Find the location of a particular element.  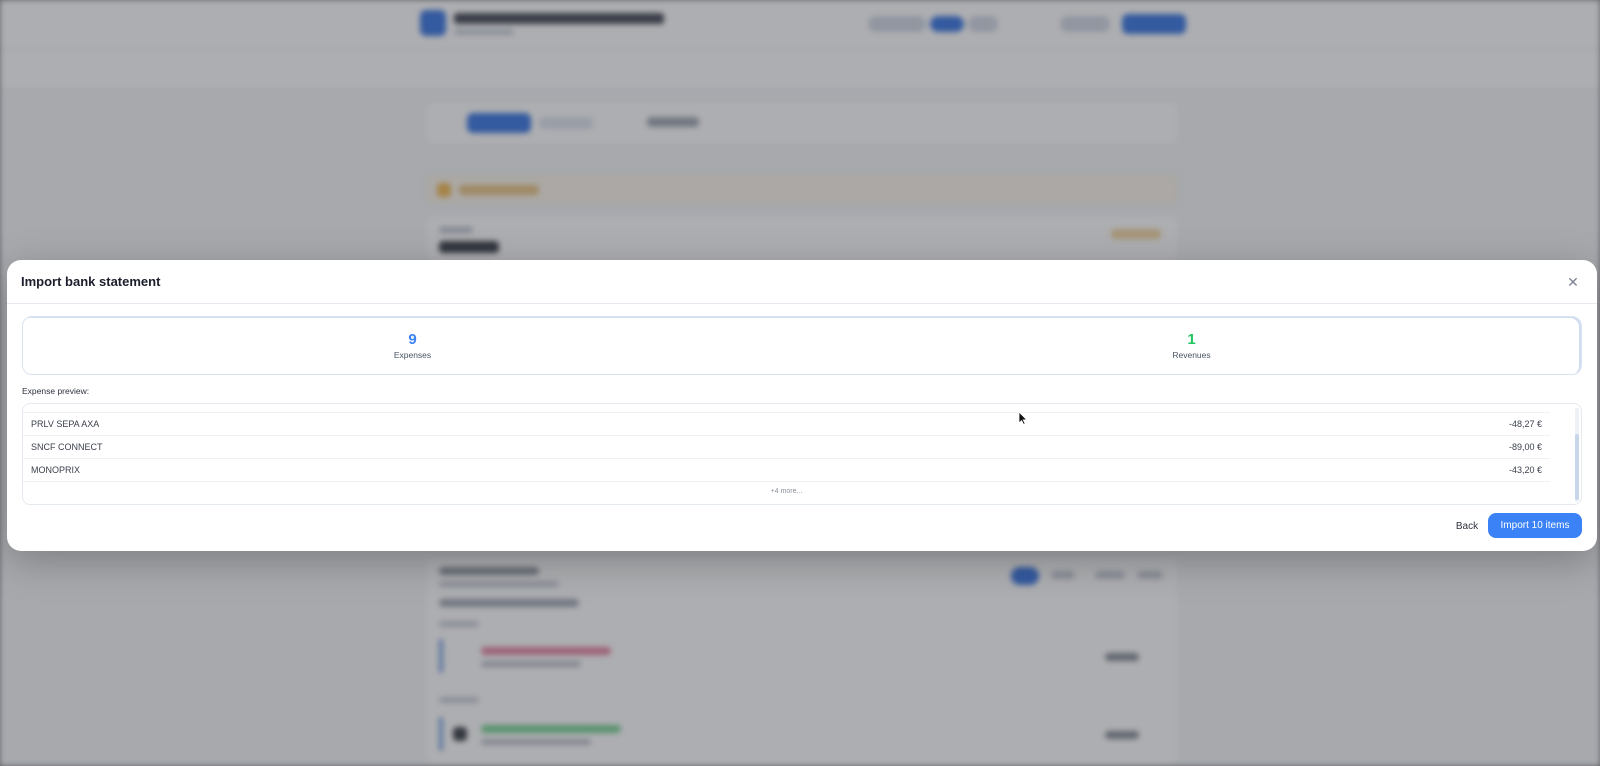

revenues-label: Revenues is located at coordinates (1191, 355).